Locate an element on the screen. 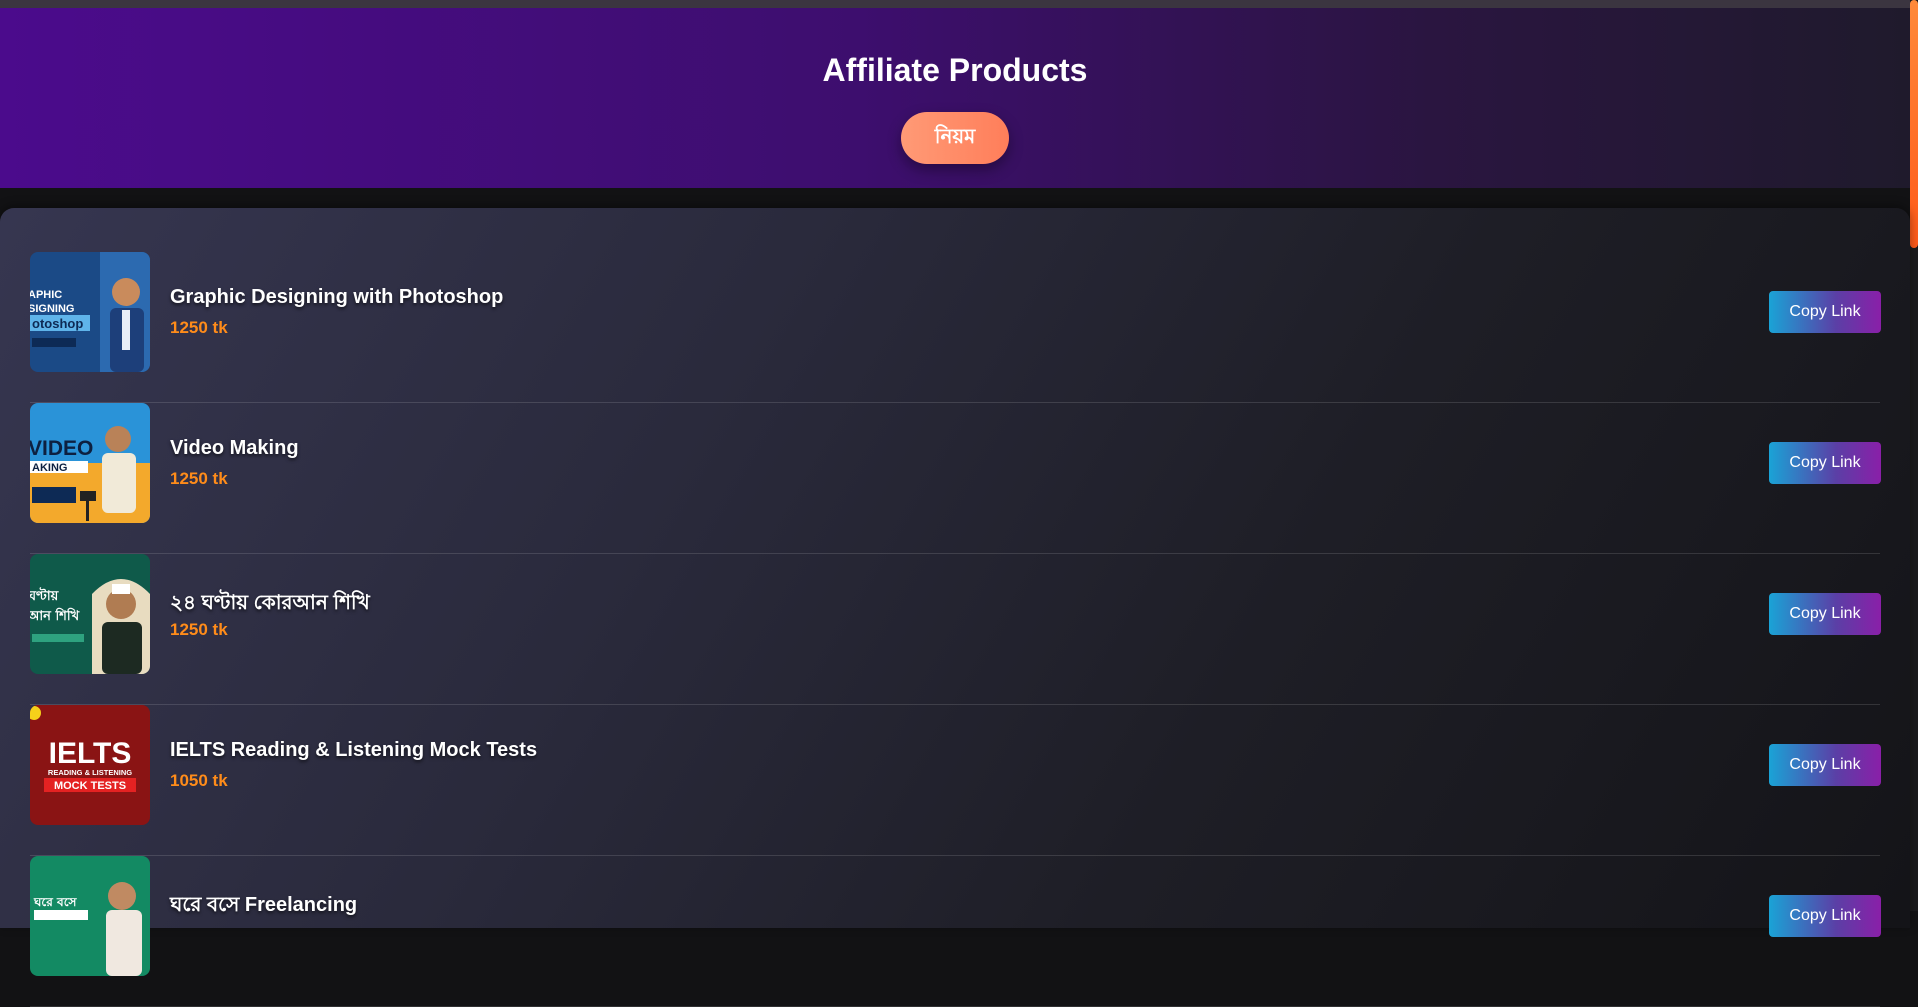 The image size is (1918, 1007). thumbnail-image: APHIC SIGNING otoshop is located at coordinates (90, 312).